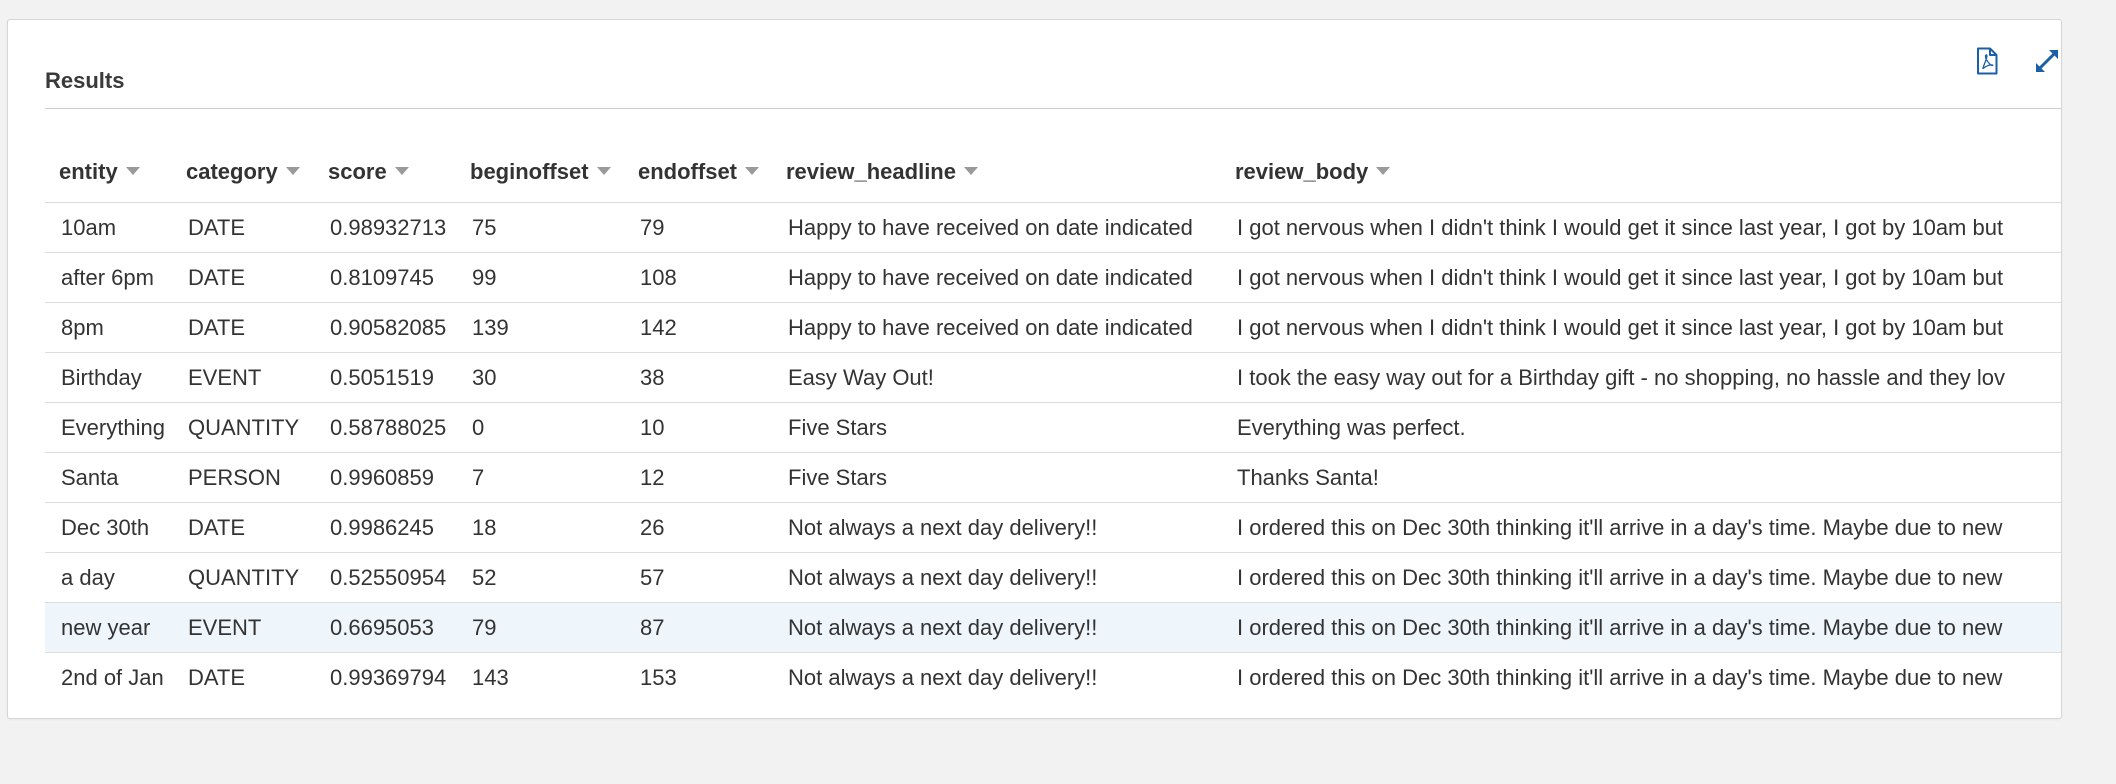  I want to click on cell-endoffset: 79, so click(698, 227).